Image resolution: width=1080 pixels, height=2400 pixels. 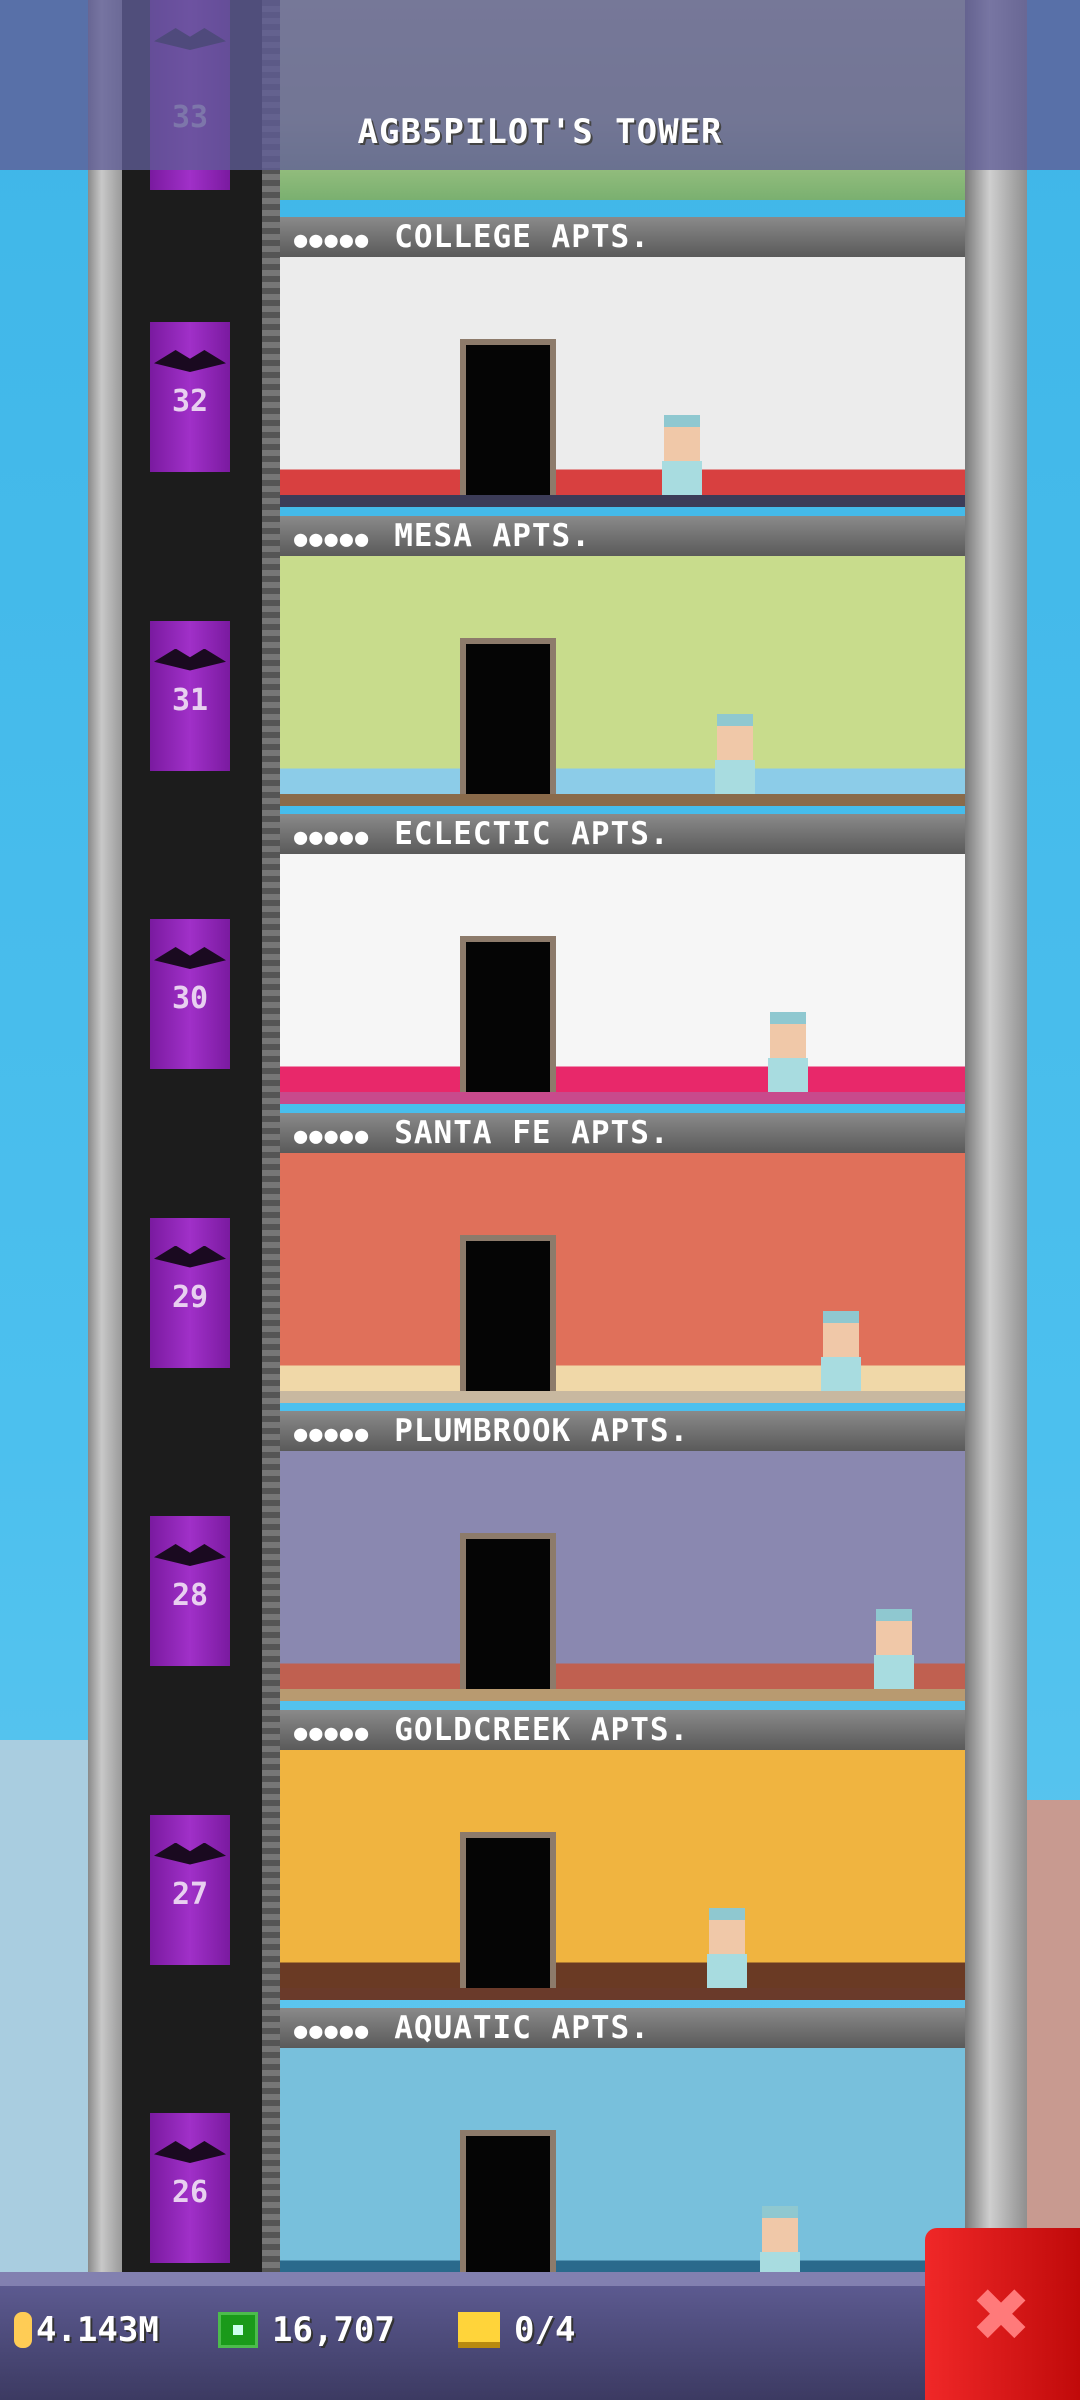 What do you see at coordinates (542, 1729) in the screenshot?
I see `floor-name: GOLDCREEK APTS.` at bounding box center [542, 1729].